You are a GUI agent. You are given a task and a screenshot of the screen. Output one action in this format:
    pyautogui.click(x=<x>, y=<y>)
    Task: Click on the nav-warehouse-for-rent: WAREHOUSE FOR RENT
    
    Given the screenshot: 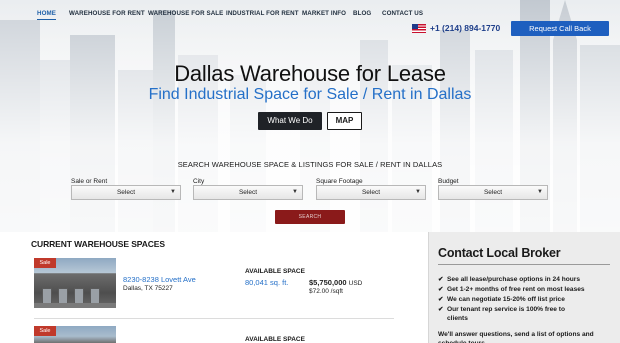 What is the action you would take?
    pyautogui.click(x=107, y=13)
    